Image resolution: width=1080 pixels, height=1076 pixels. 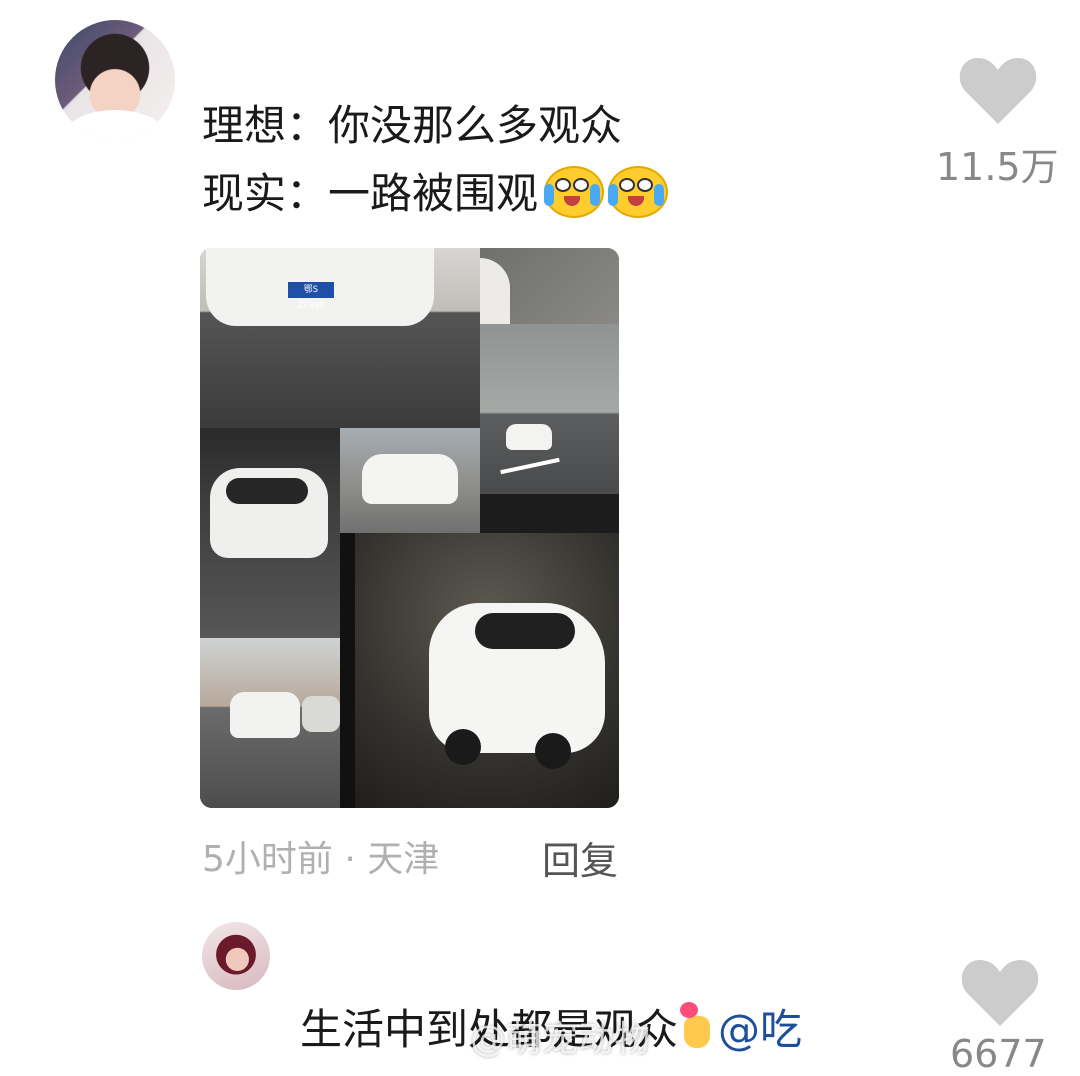 I want to click on license-plate: 鄂S ZF980, so click(x=311, y=296).